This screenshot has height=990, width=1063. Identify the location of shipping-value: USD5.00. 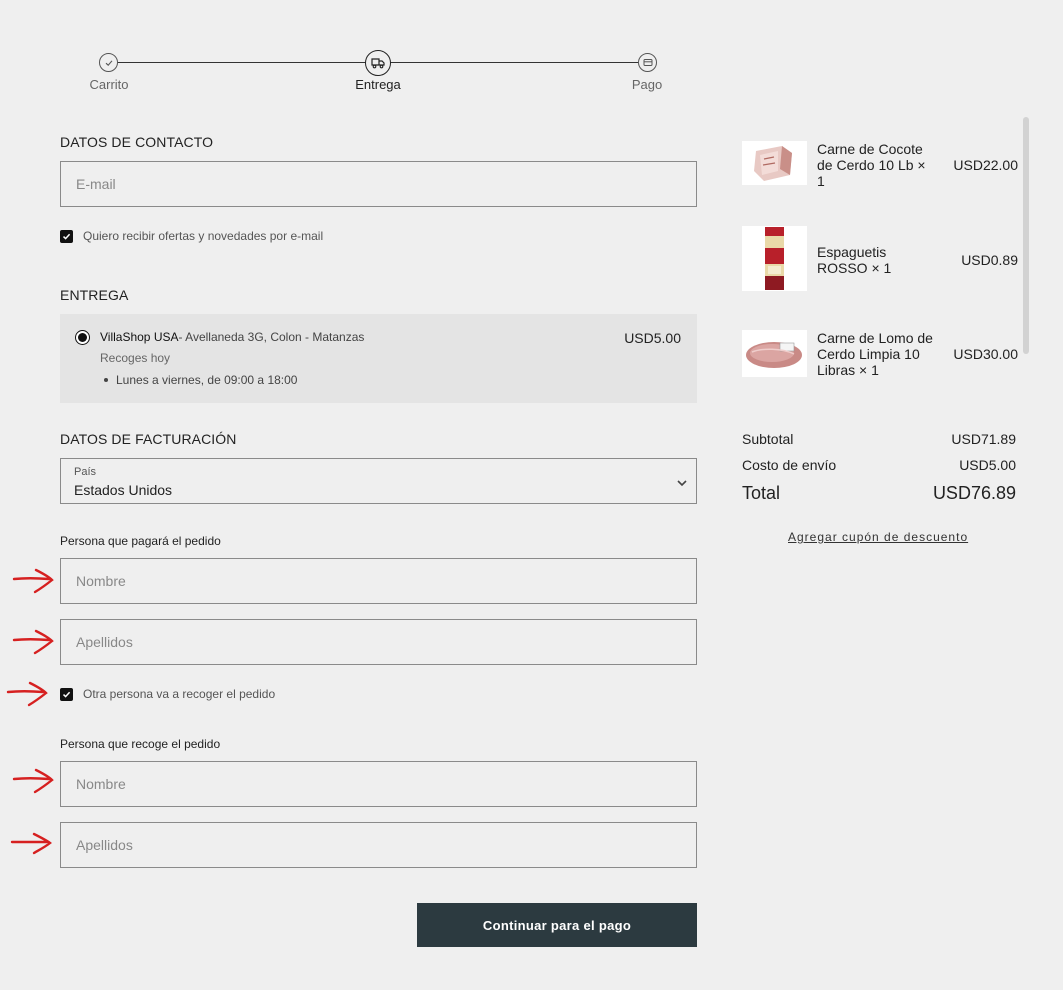
(987, 465).